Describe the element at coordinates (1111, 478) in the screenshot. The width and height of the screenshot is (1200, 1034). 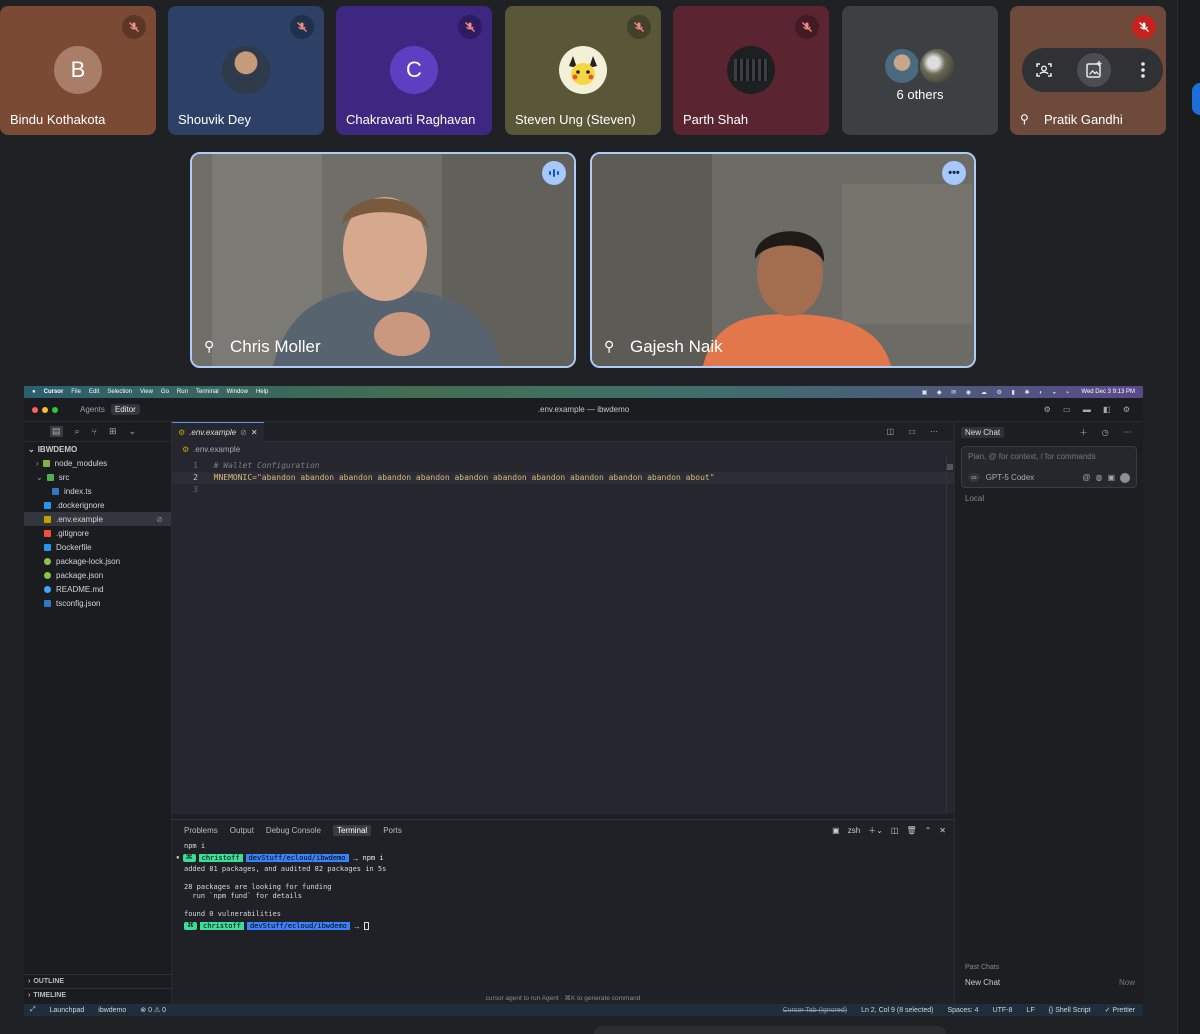
I see `image-icon: ▣` at that location.